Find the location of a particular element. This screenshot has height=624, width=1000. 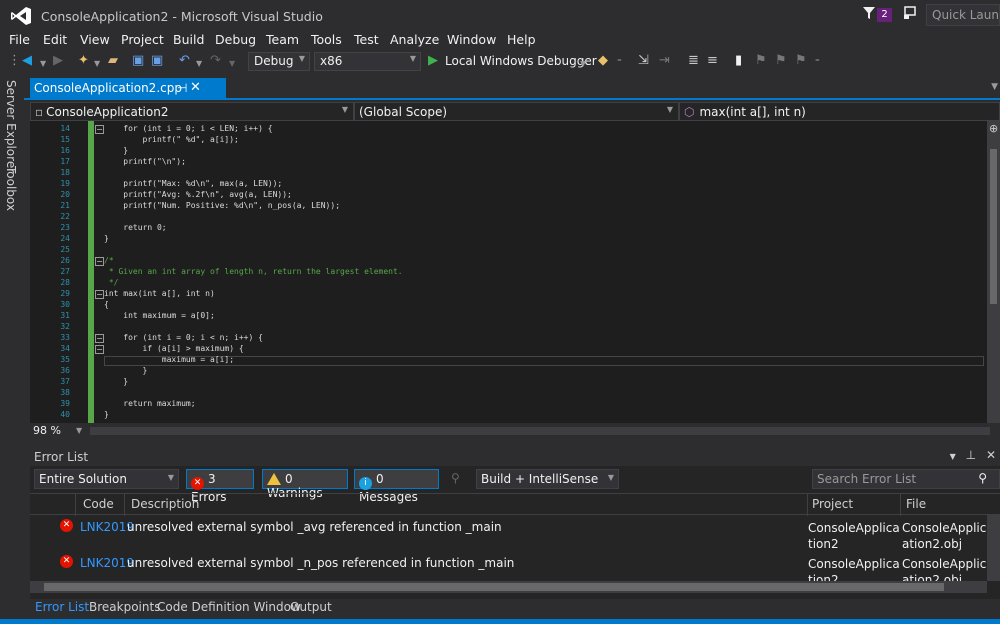

editor-vertical-scrollbar: ⊕ is located at coordinates (993, 272).